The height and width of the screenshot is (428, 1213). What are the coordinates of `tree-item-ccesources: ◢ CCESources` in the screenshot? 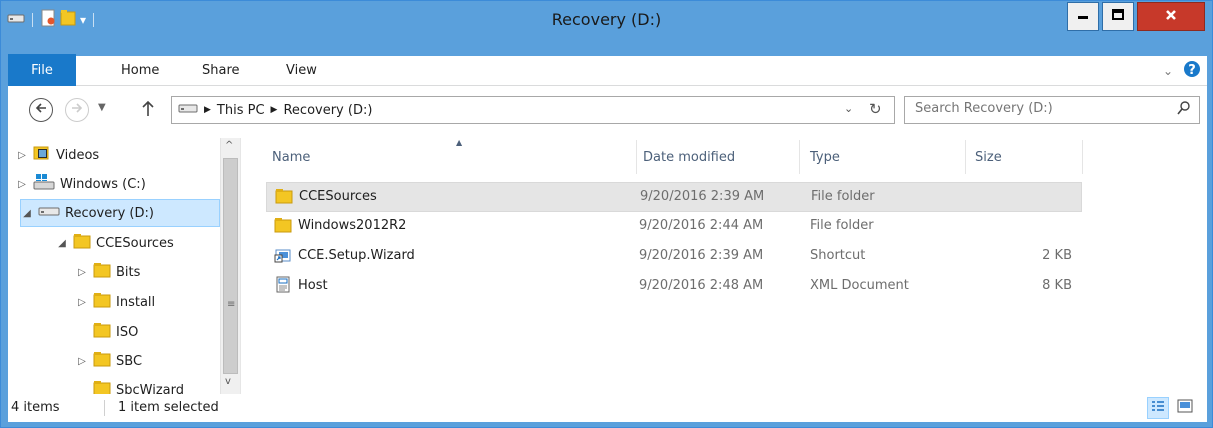 It's located at (115, 243).